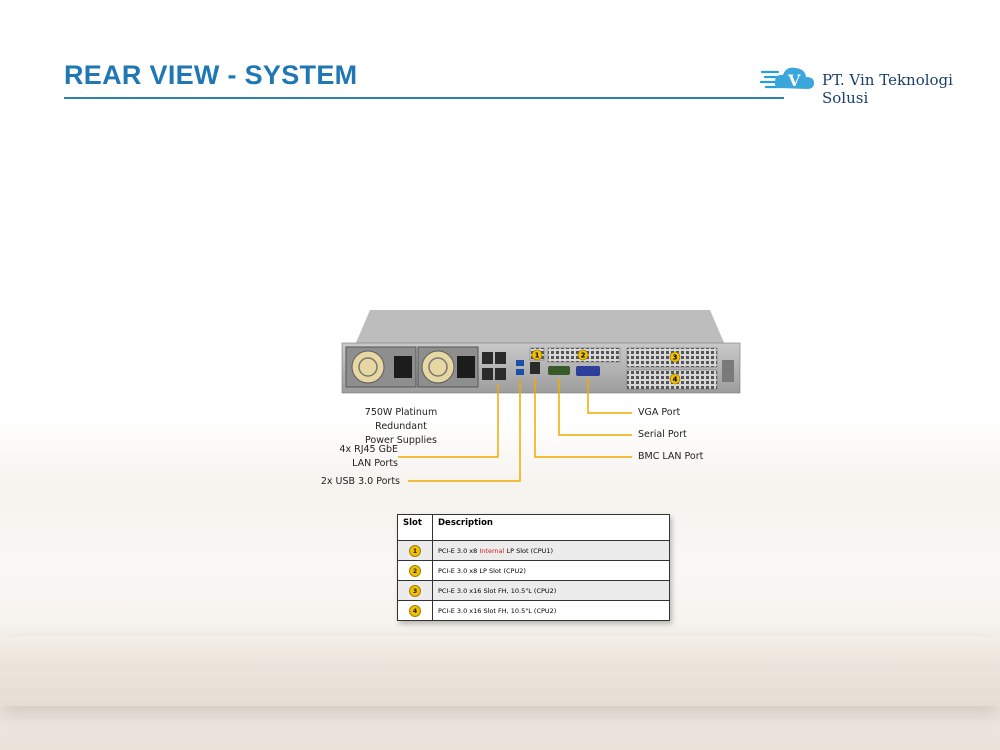 This screenshot has width=1000, height=750. What do you see at coordinates (671, 456) in the screenshot?
I see `callout-bmc: BMC LAN Port` at bounding box center [671, 456].